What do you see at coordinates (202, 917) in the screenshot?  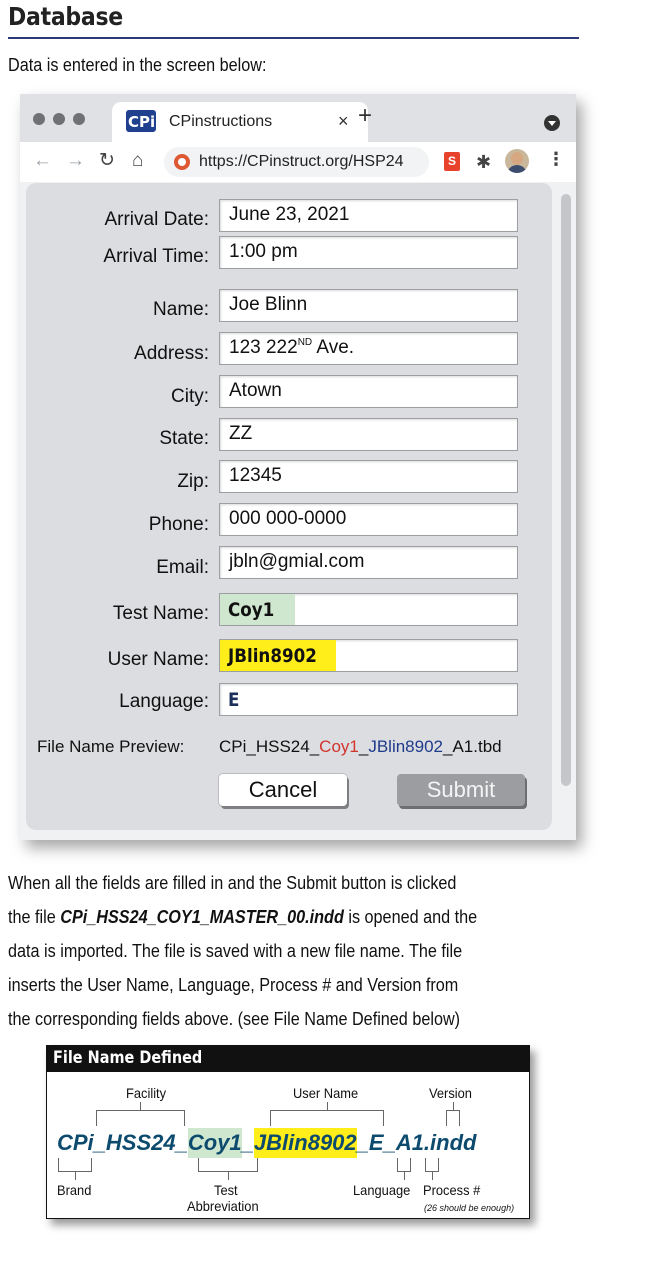 I see `master-file-name: CPi_HSS24_COY1_MASTER_00.indd` at bounding box center [202, 917].